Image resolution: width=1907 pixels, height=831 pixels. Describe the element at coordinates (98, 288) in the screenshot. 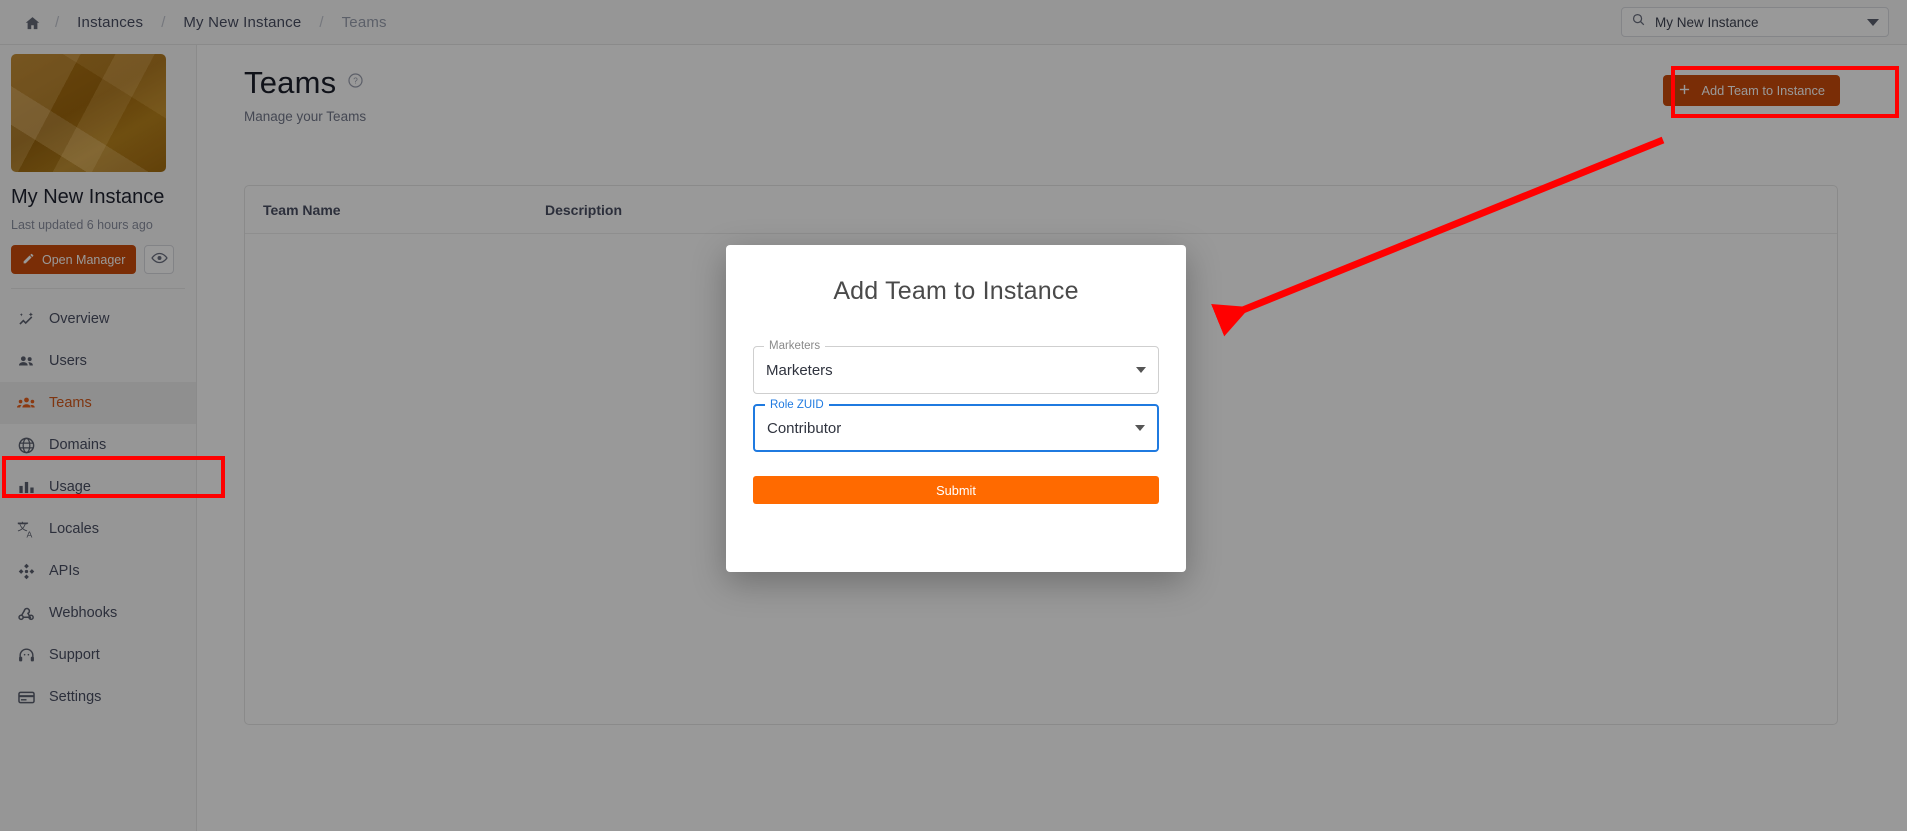

I see `sidebar-divider` at that location.